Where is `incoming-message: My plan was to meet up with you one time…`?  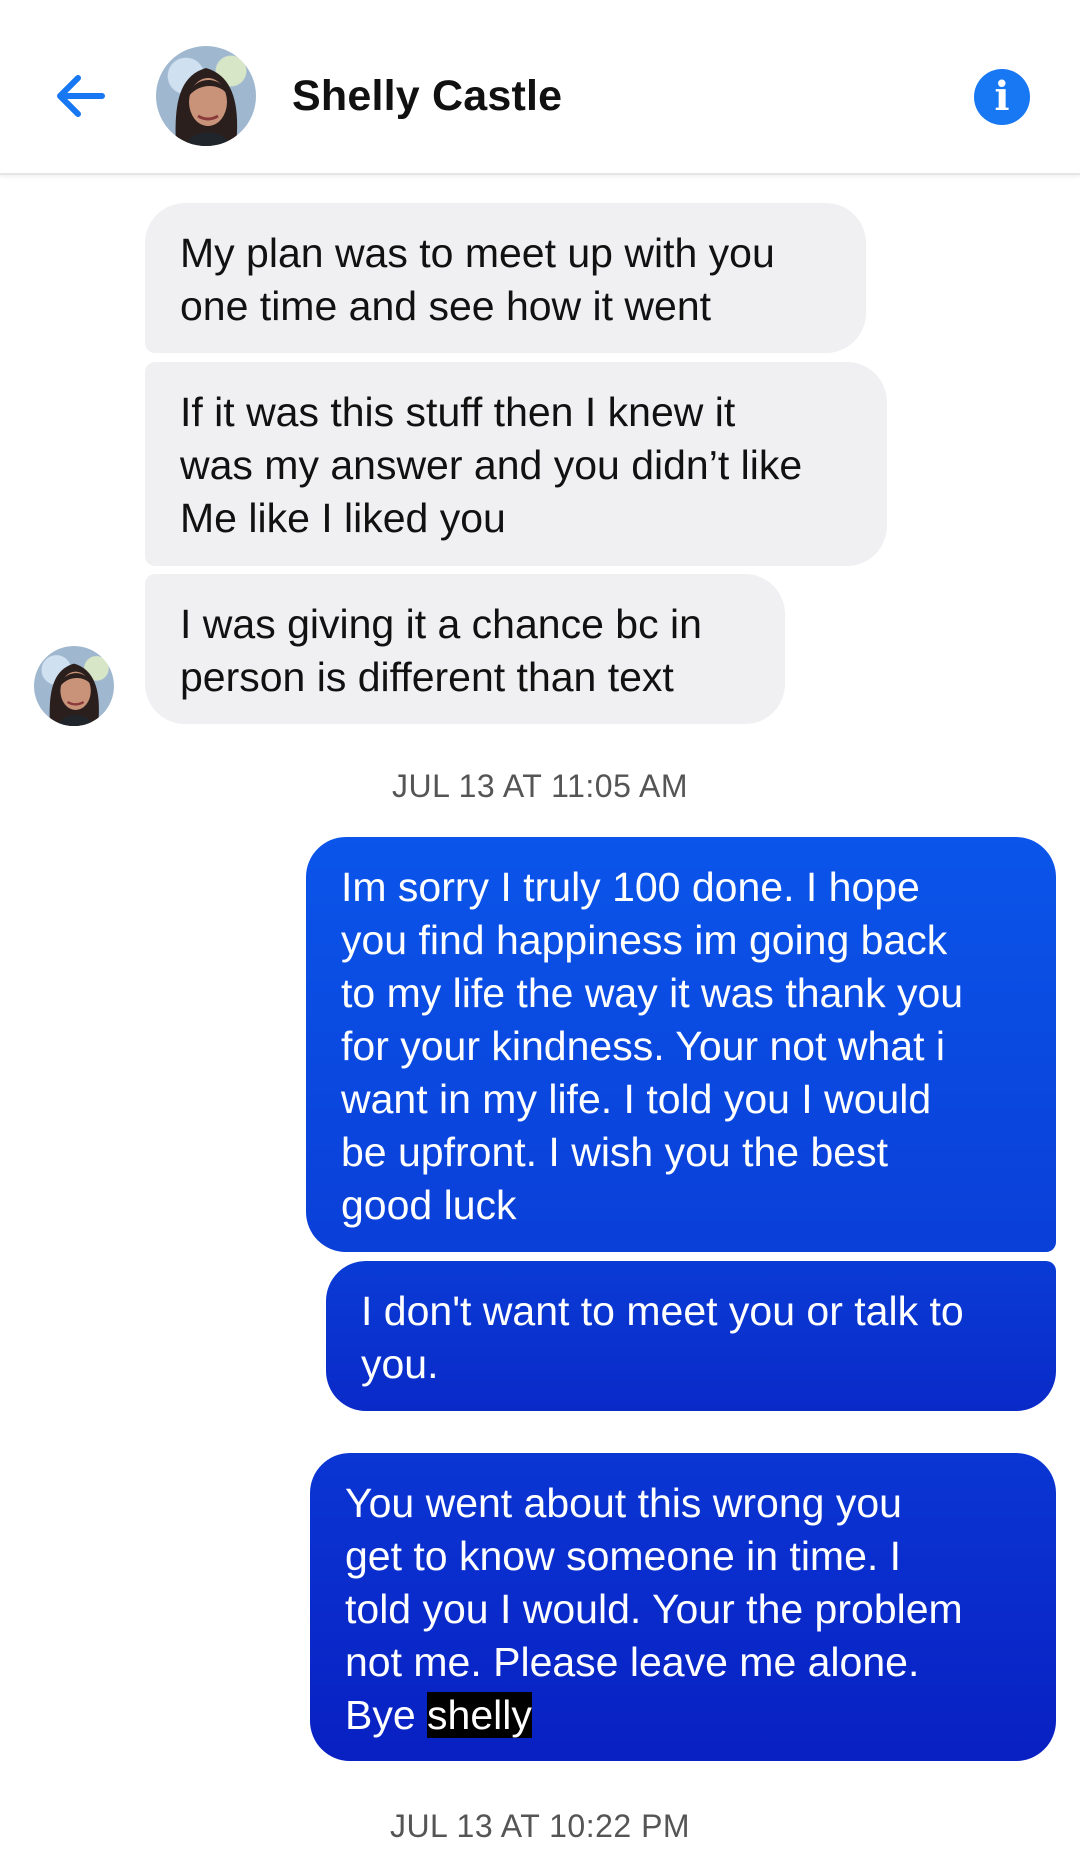 incoming-message: My plan was to meet up with you one time… is located at coordinates (505, 278).